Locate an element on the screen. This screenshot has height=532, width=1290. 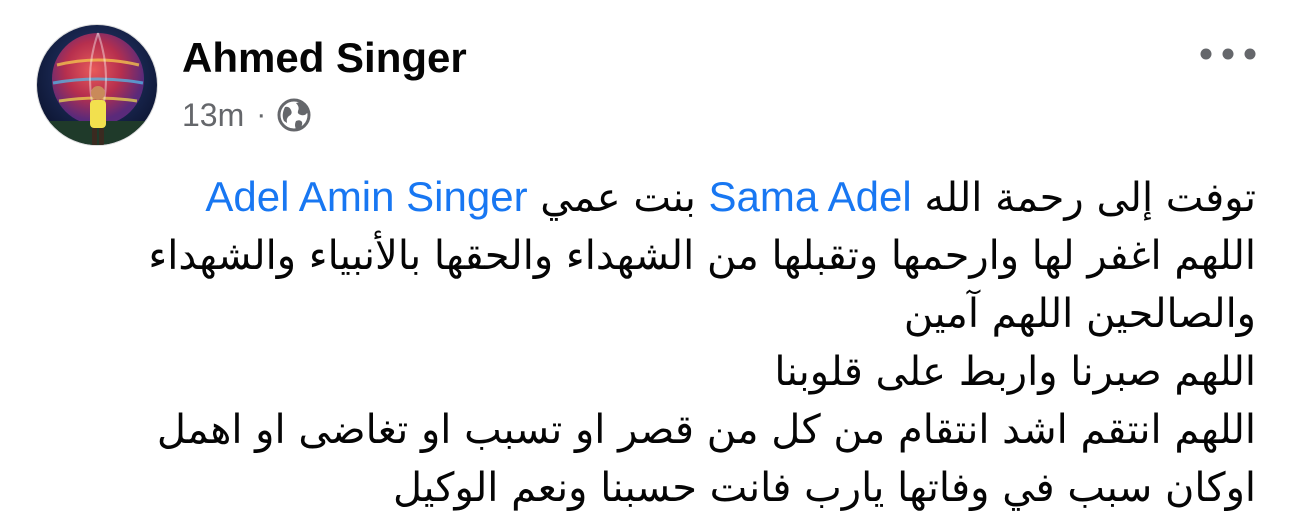
avatar-image is located at coordinates (97, 85).